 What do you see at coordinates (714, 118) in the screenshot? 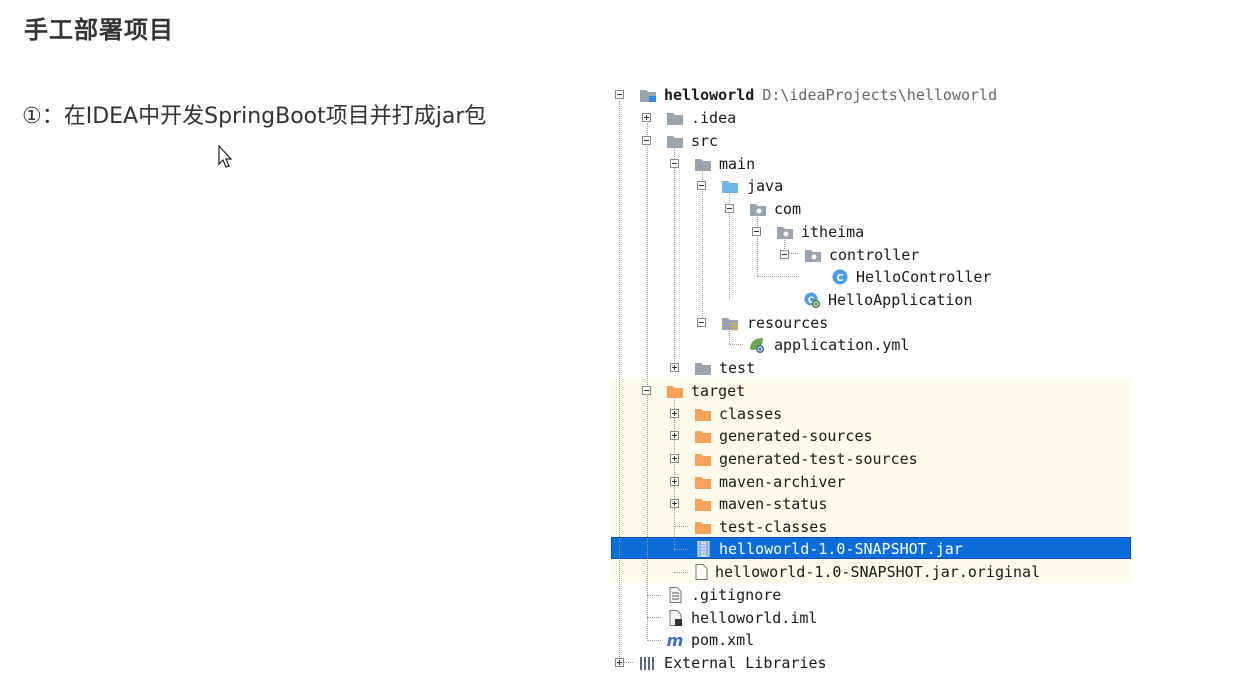
I see `tree-label-idea: .idea` at bounding box center [714, 118].